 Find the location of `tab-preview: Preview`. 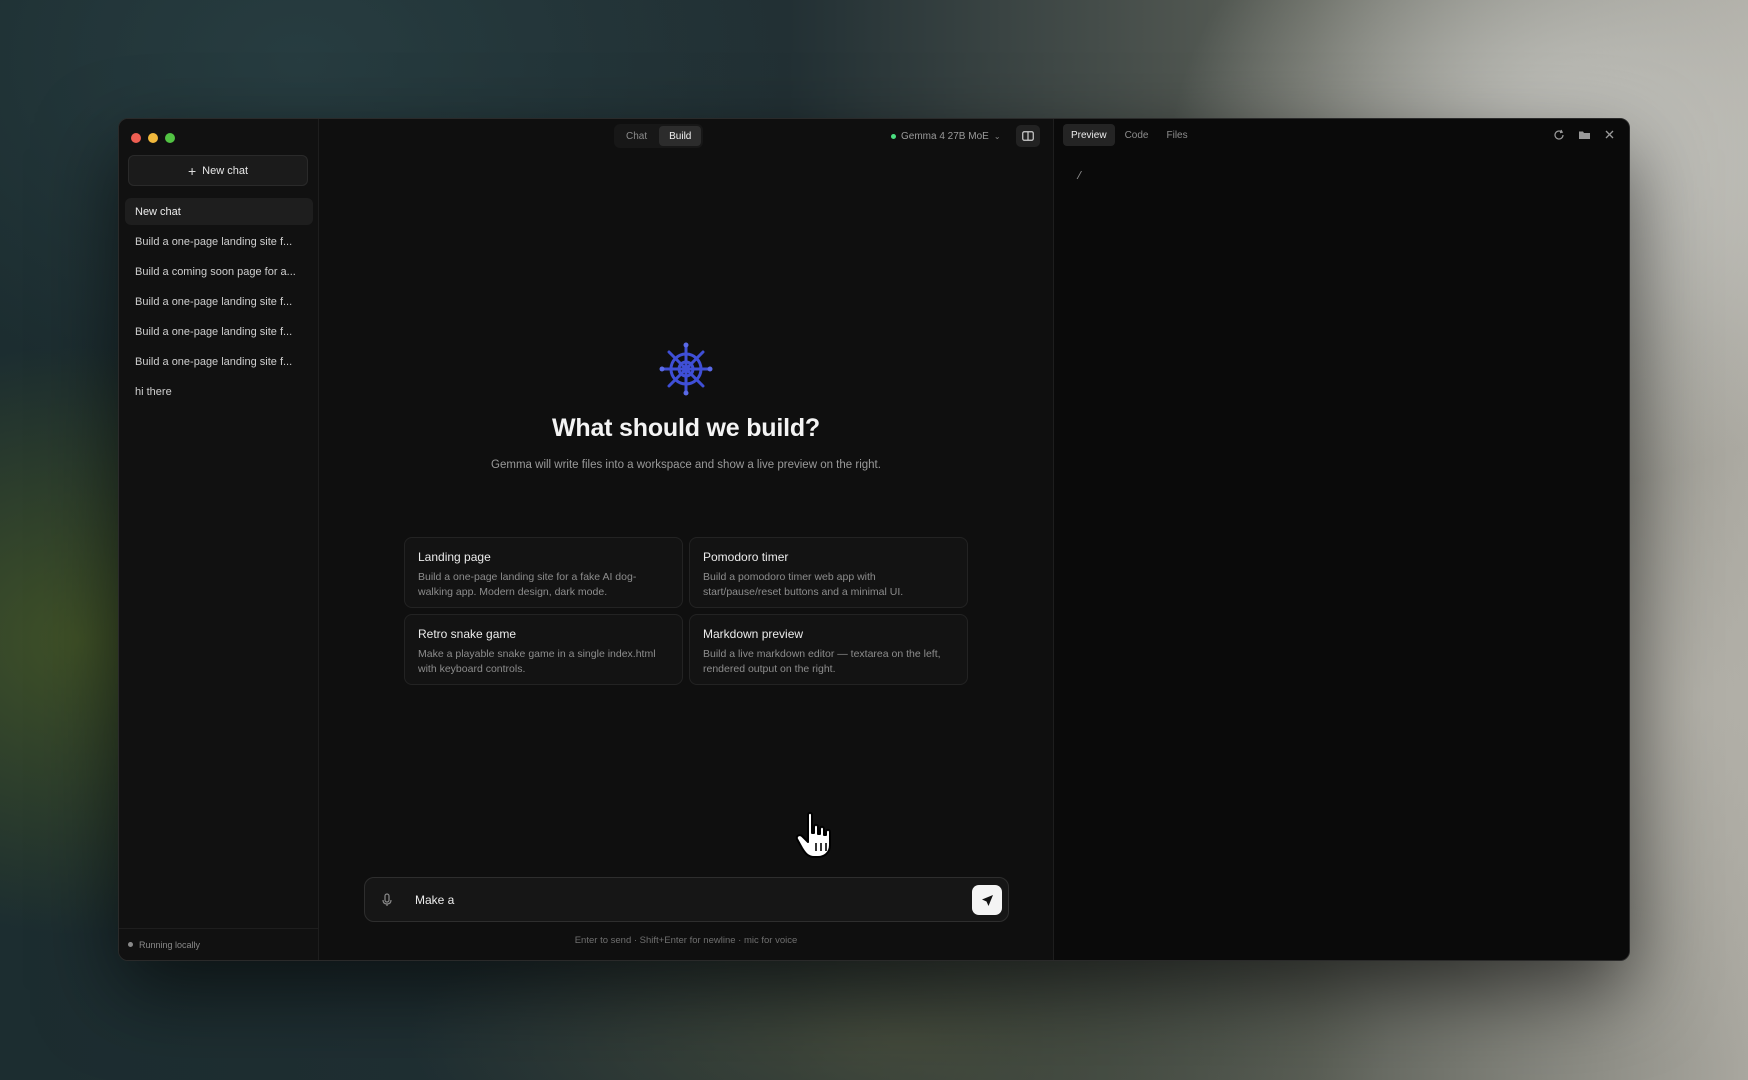

tab-preview: Preview is located at coordinates (1089, 135).